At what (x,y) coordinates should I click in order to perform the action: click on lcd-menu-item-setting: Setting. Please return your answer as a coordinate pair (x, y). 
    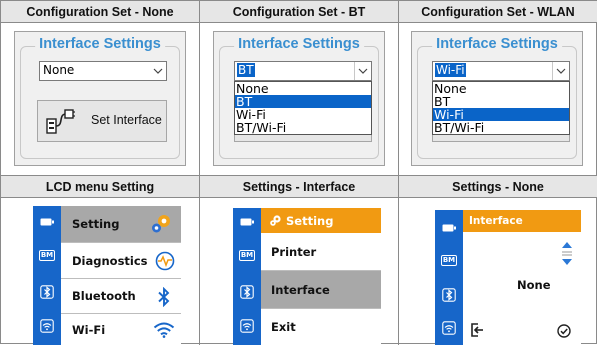
    Looking at the image, I should click on (121, 224).